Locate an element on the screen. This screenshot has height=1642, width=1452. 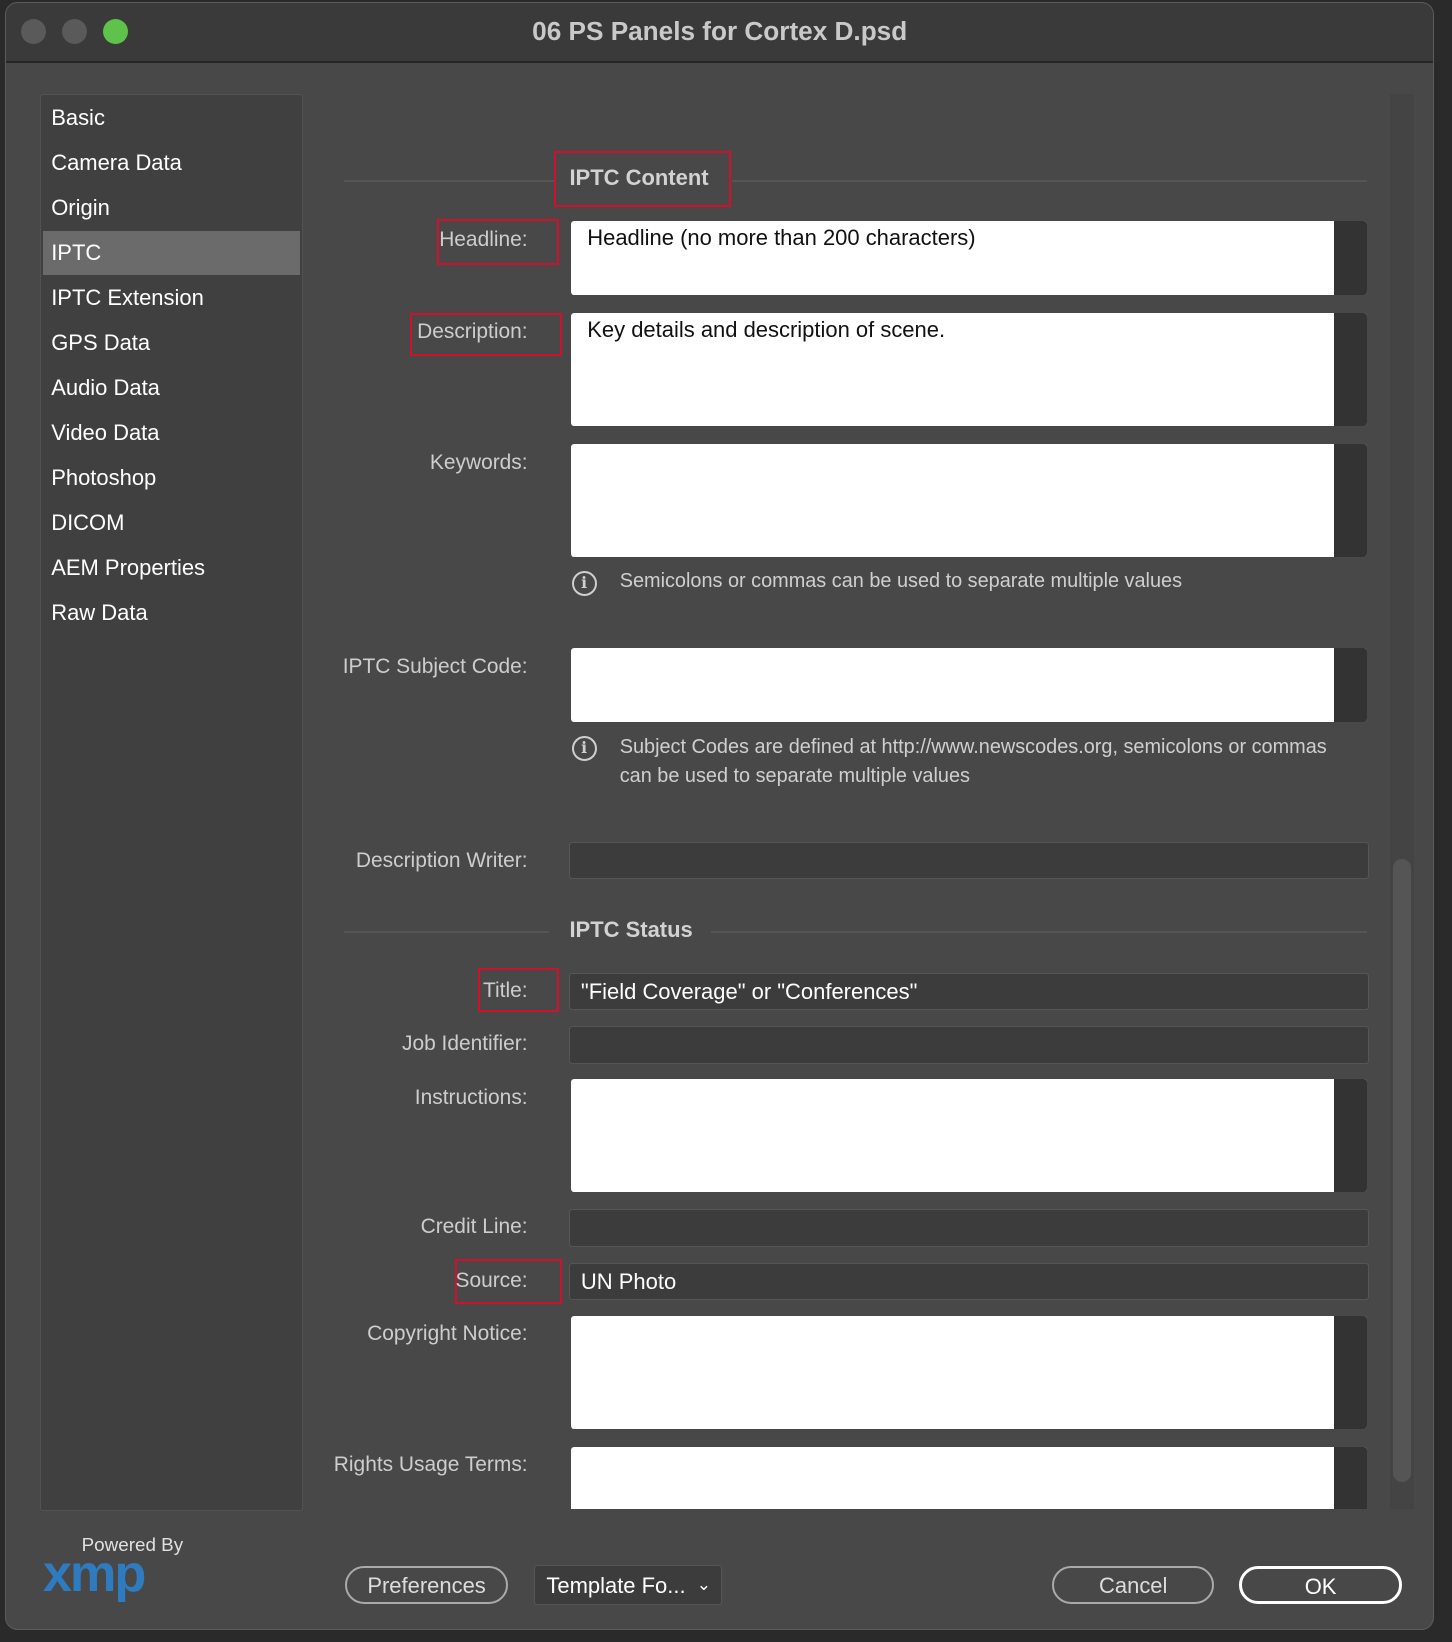
headline-value: Headline (no more than 200 characters) is located at coordinates (781, 238).